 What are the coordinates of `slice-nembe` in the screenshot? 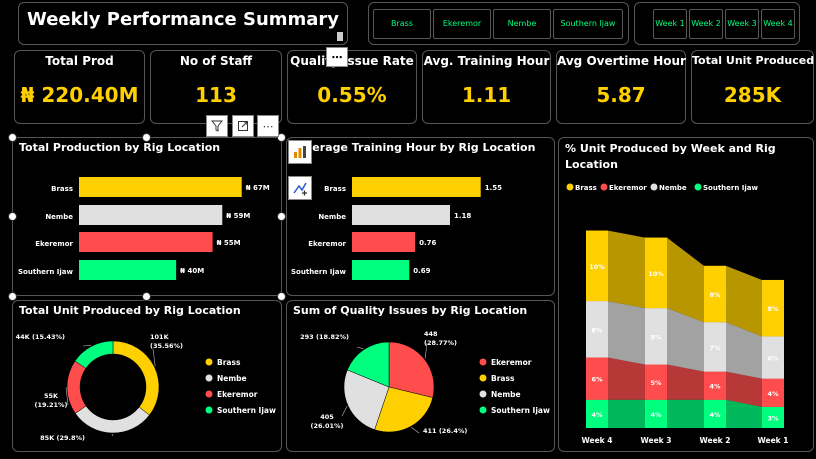 It's located at (112, 419).